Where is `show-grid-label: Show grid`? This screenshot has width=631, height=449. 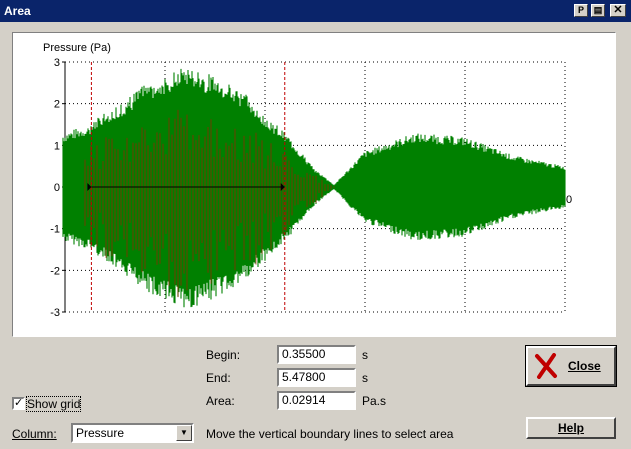 show-grid-label: Show grid is located at coordinates (53, 404).